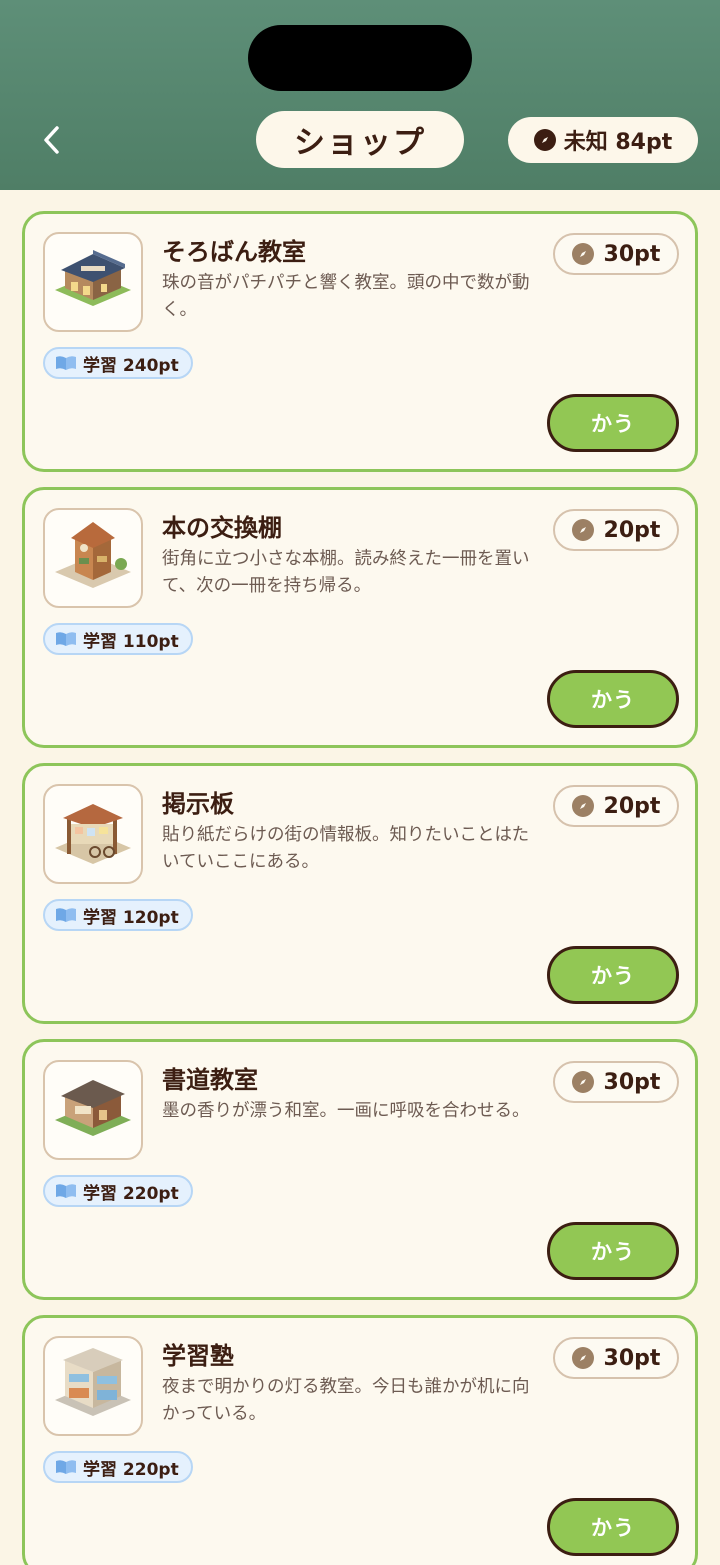 The width and height of the screenshot is (720, 1565). I want to click on study-requirement-label: 学習 120pt, so click(131, 917).